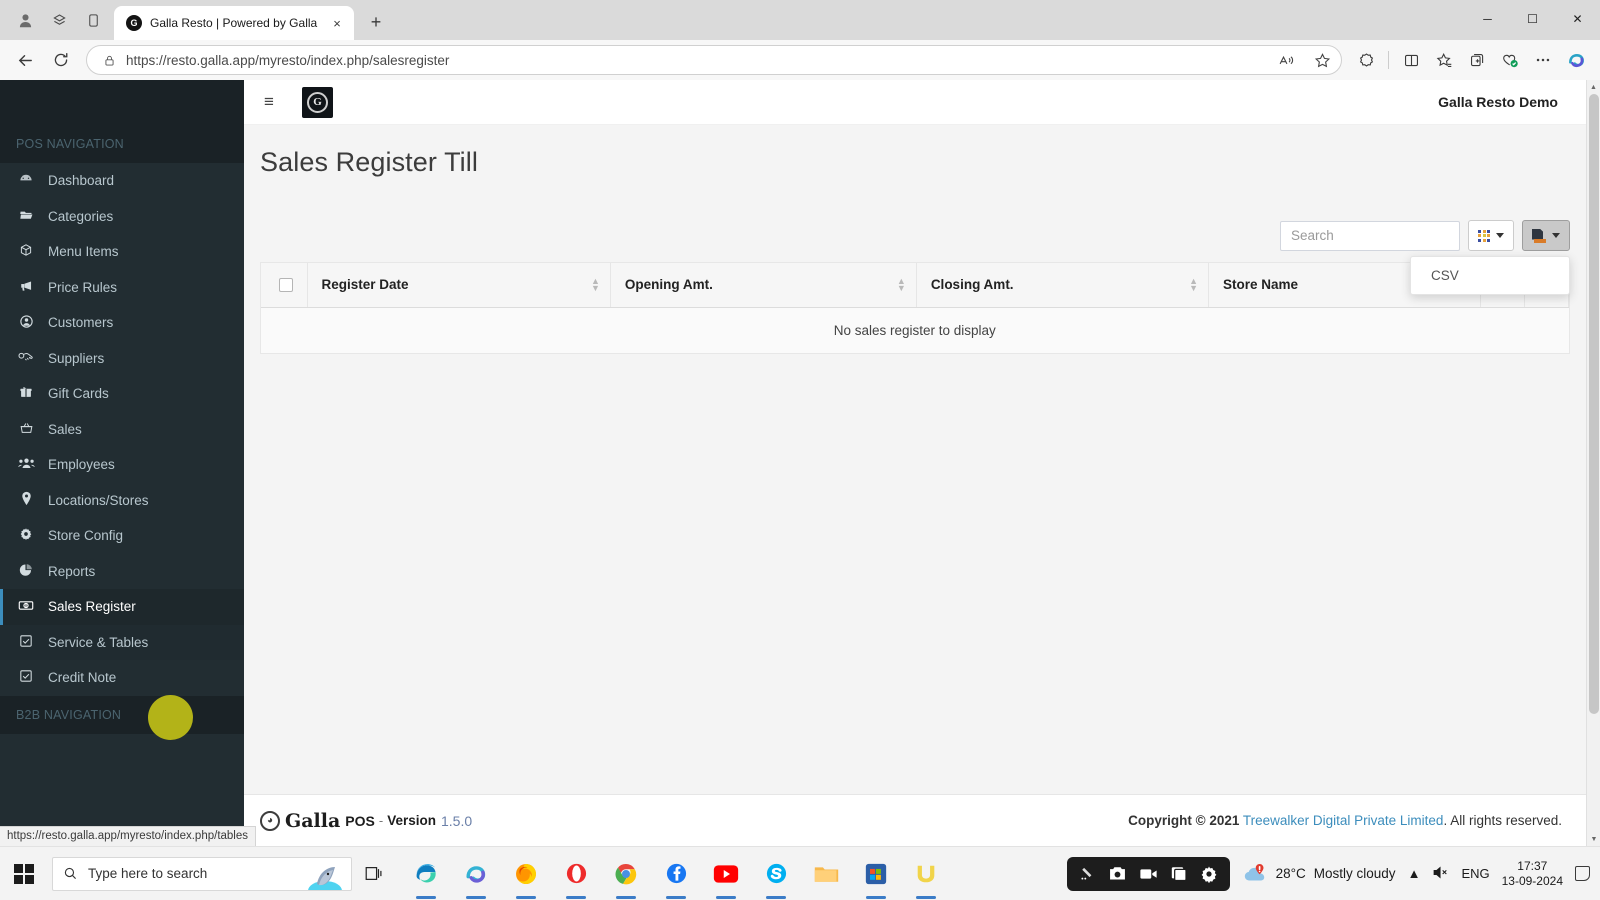 The height and width of the screenshot is (900, 1600). What do you see at coordinates (763, 285) in the screenshot?
I see `column-header-opening-amt: Opening Amt. ▲ ▼` at bounding box center [763, 285].